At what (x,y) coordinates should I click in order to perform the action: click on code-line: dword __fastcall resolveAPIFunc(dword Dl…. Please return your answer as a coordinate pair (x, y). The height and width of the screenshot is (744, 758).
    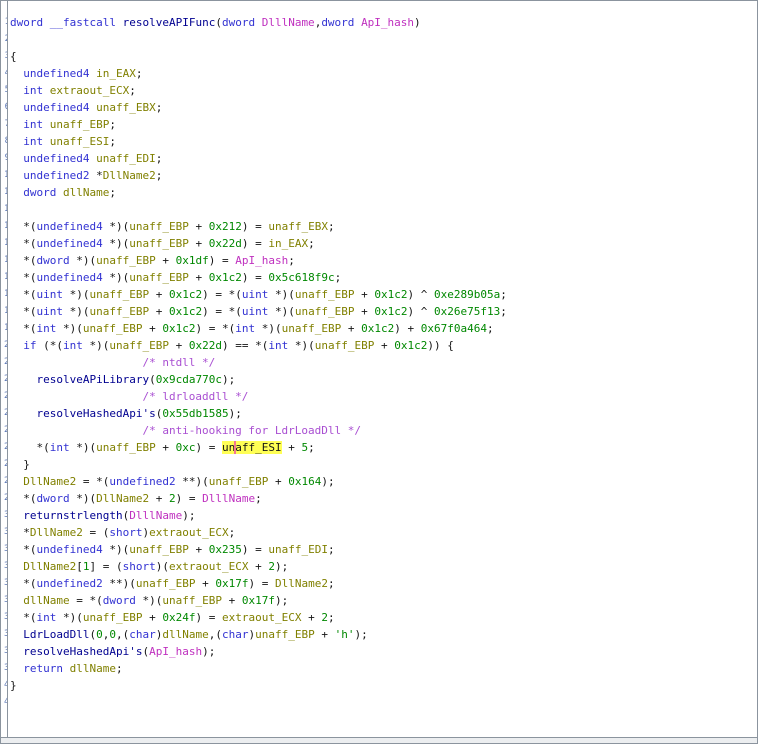
    Looking at the image, I should click on (383, 22).